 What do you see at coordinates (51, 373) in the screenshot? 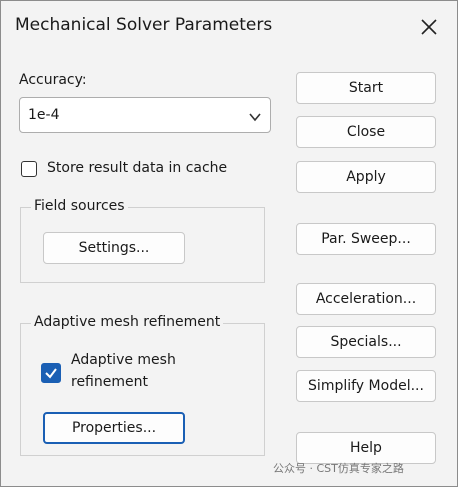
I see `adaptive-mesh-checkbox` at bounding box center [51, 373].